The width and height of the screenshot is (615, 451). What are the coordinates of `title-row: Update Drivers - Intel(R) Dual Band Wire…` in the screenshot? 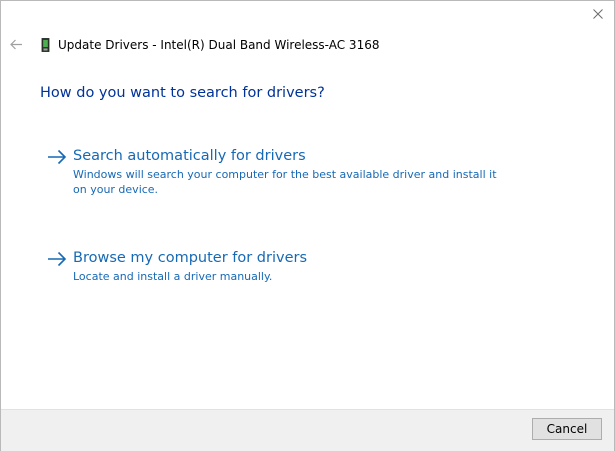 It's located at (209, 45).